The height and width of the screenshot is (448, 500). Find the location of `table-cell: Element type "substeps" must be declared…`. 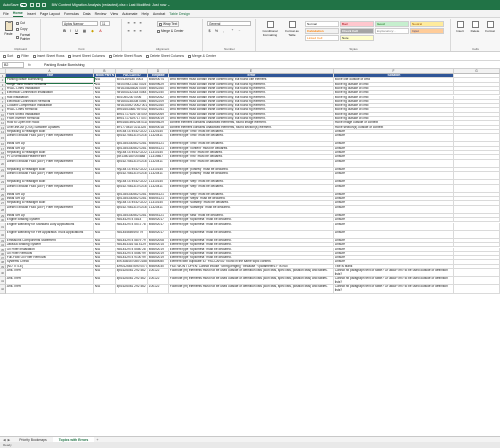

table-cell: Element type "substeps" must be declared… is located at coordinates (251, 209).